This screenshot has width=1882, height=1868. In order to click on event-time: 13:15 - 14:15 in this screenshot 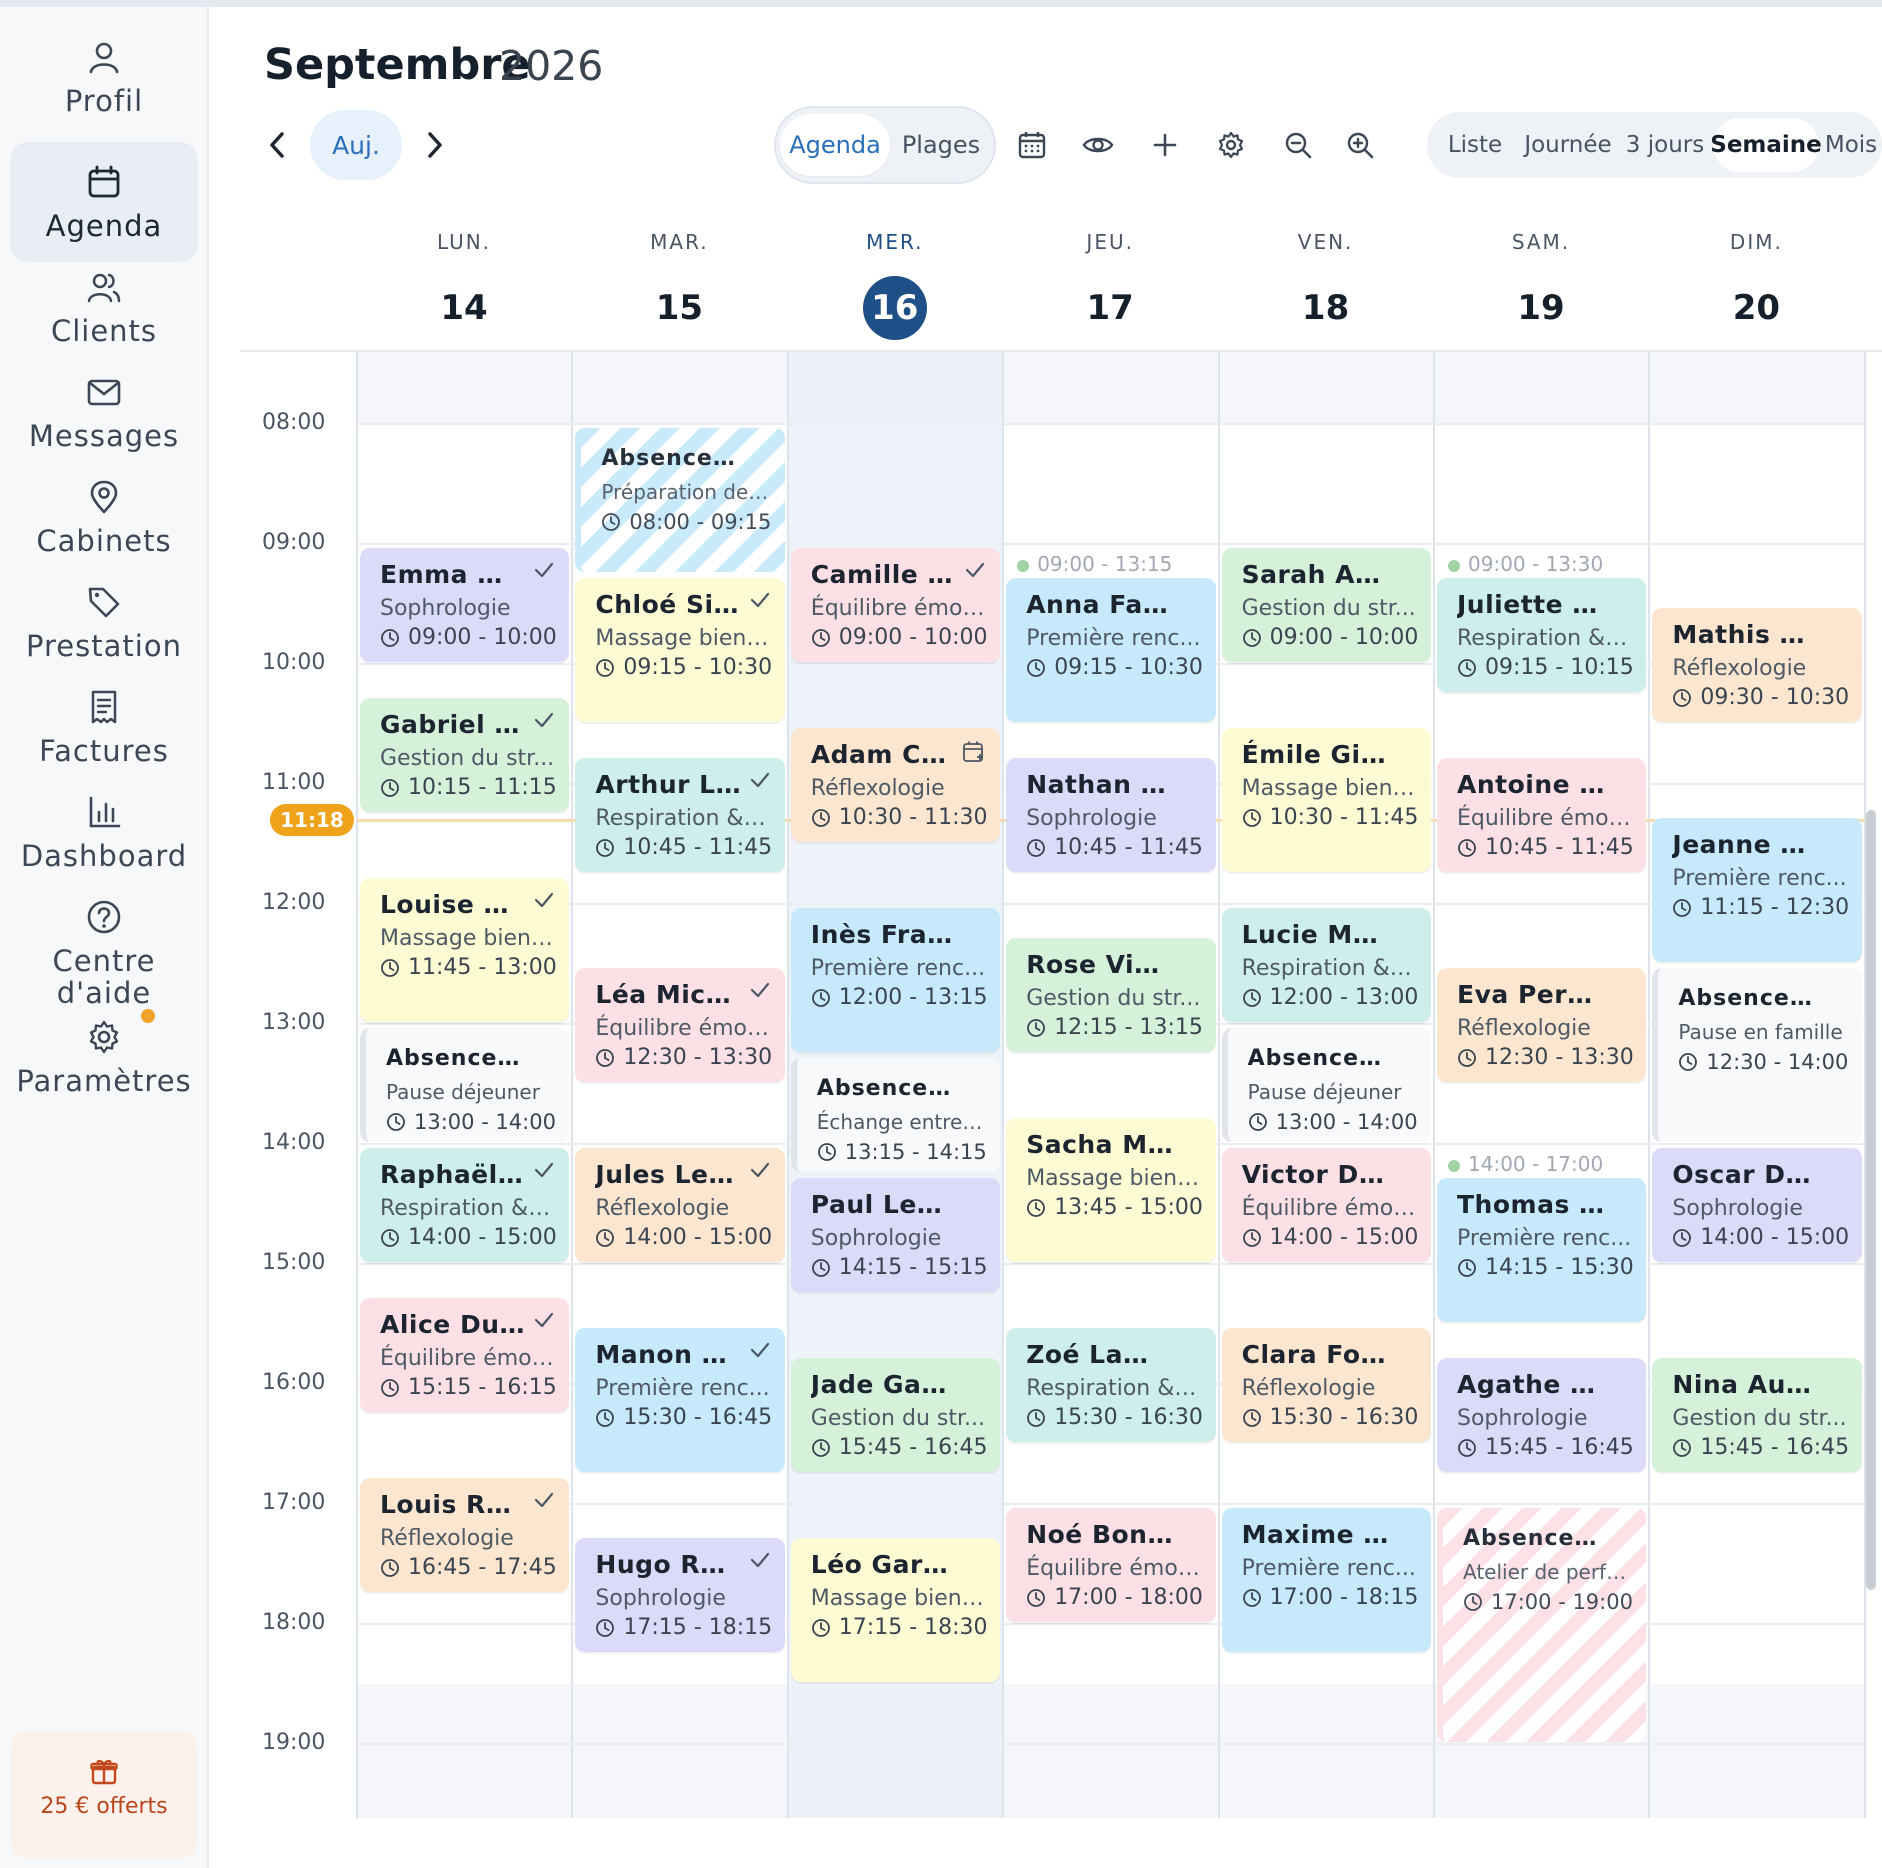, I will do `click(902, 1152)`.